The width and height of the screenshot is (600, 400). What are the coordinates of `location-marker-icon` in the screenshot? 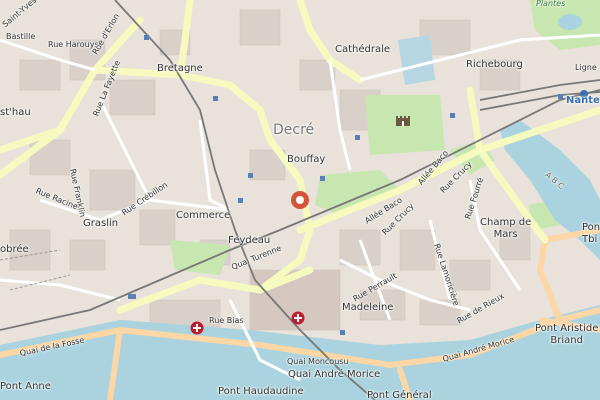 It's located at (300, 202).